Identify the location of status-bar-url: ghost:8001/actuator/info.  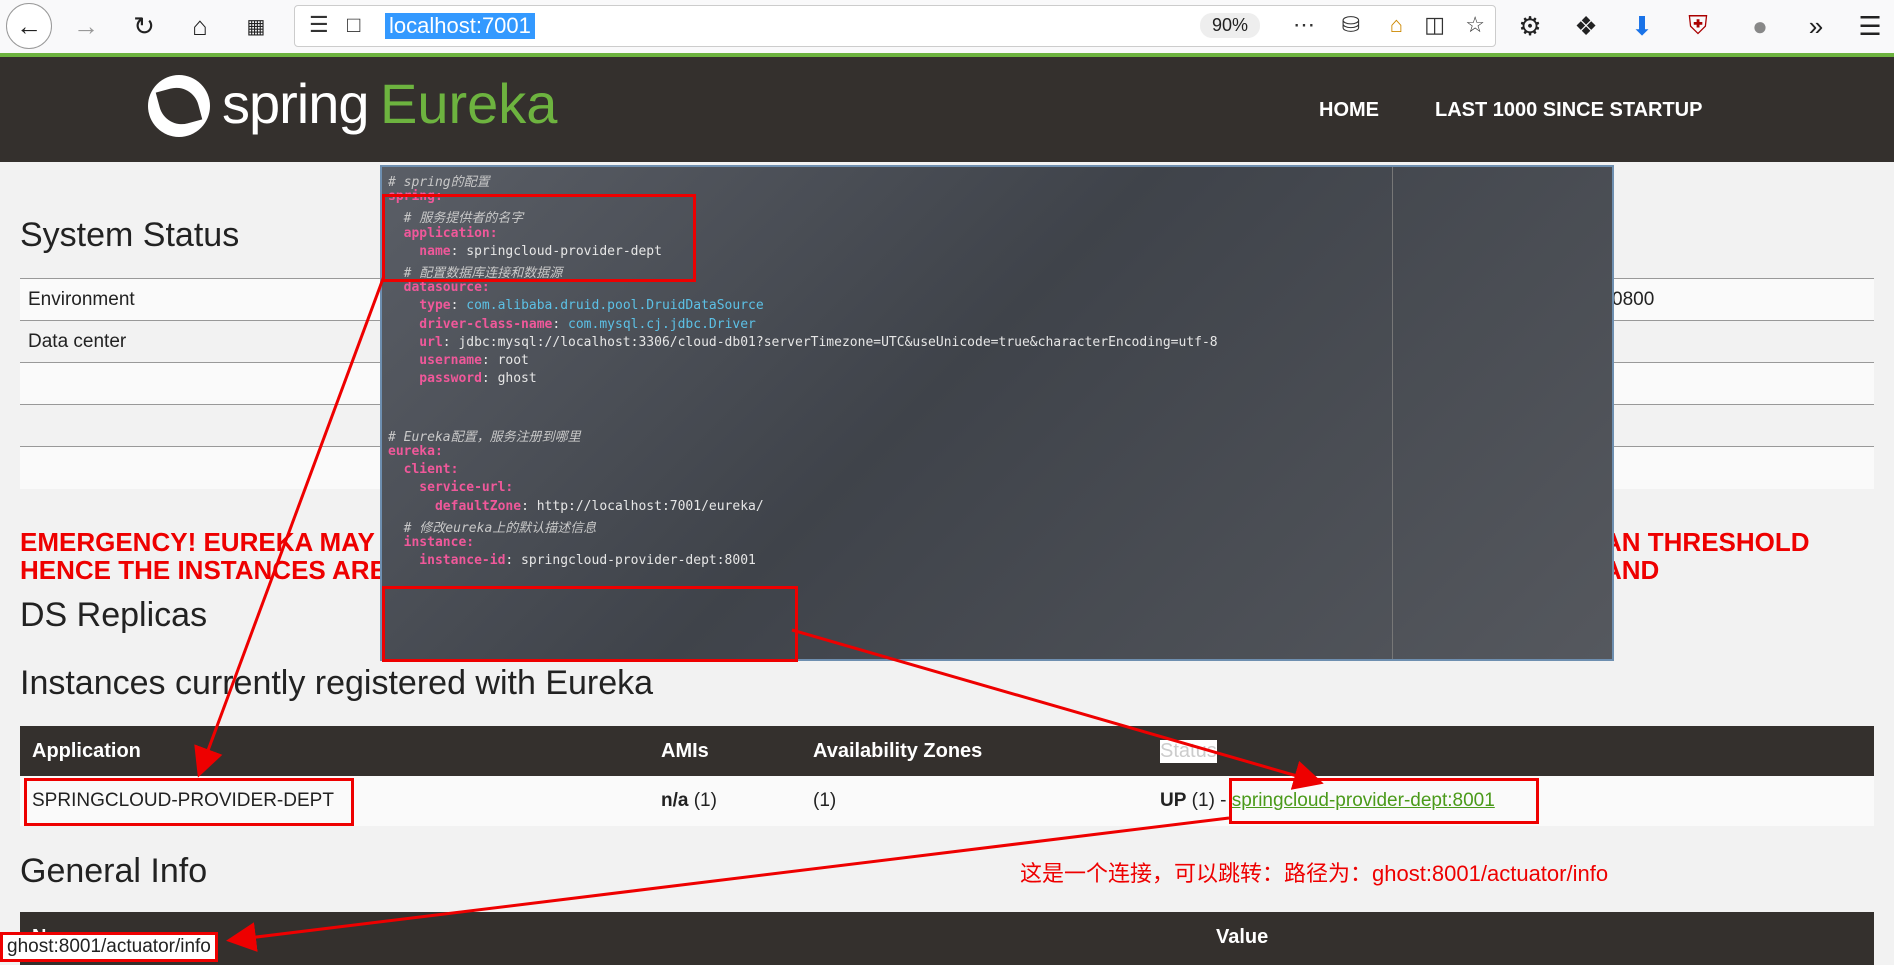
(109, 947).